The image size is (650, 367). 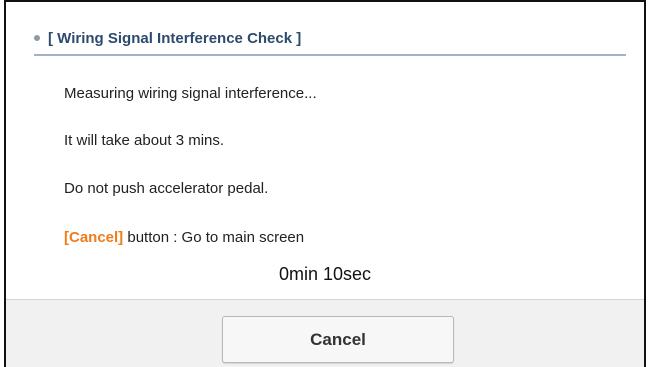 I want to click on cancel-hint-keyword: [Cancel], so click(x=94, y=237).